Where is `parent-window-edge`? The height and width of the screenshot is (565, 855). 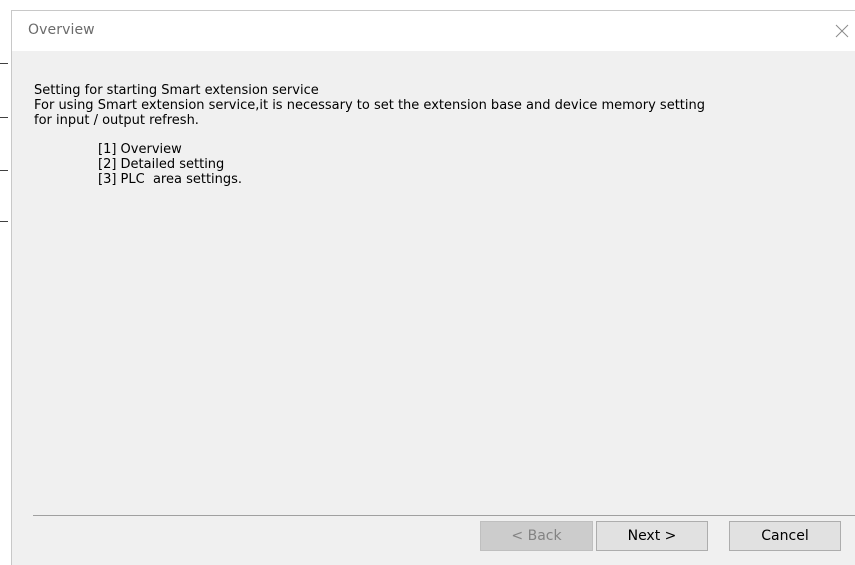 parent-window-edge is located at coordinates (5, 282).